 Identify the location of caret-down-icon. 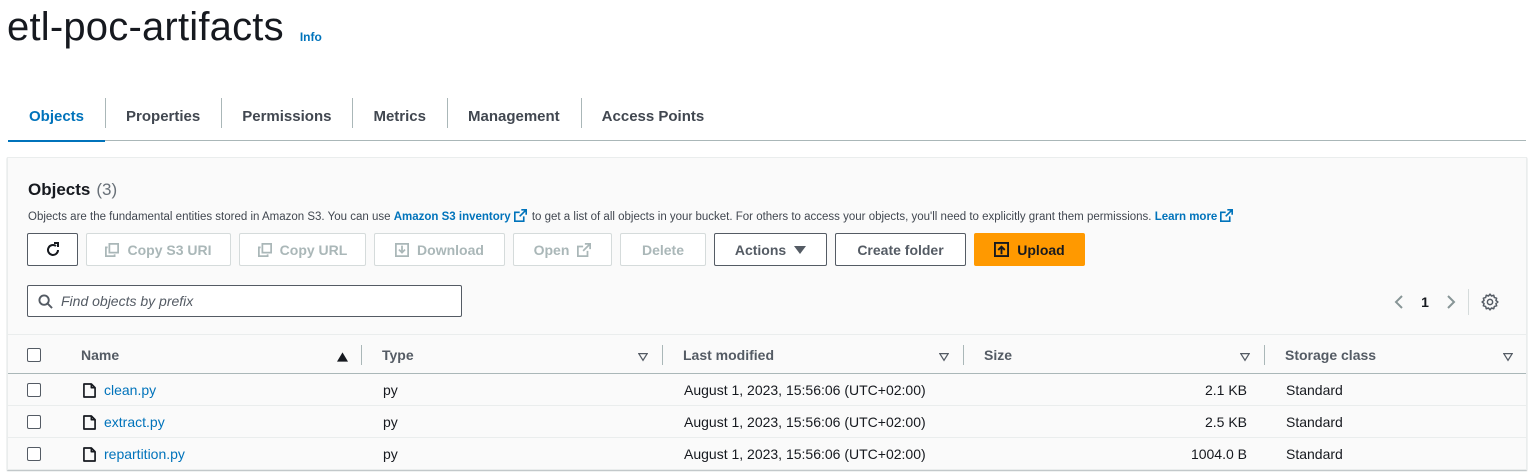
(800, 250).